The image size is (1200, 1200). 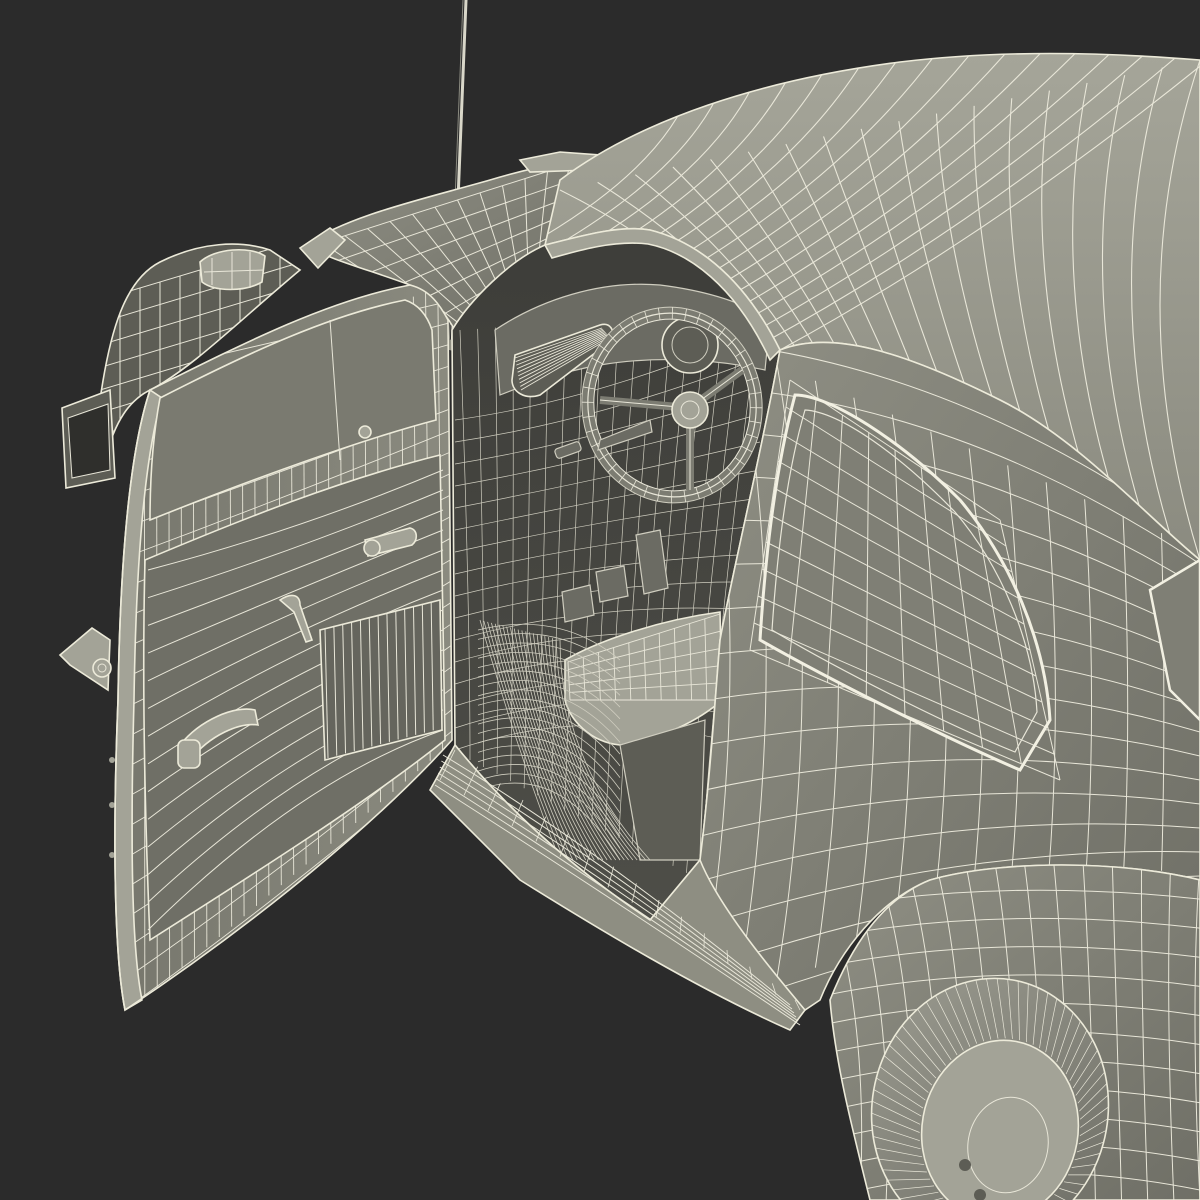 I want to click on headlamp-box, so click(x=88, y=438).